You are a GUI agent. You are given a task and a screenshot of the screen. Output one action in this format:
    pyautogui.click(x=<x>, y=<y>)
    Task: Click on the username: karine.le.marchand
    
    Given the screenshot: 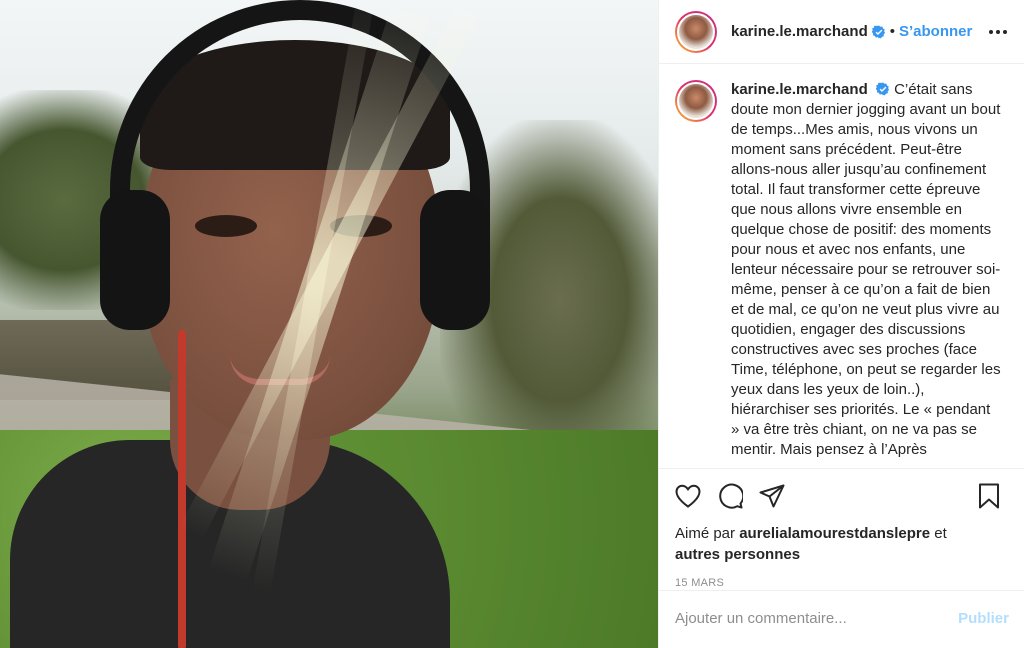 What is the action you would take?
    pyautogui.click(x=799, y=31)
    